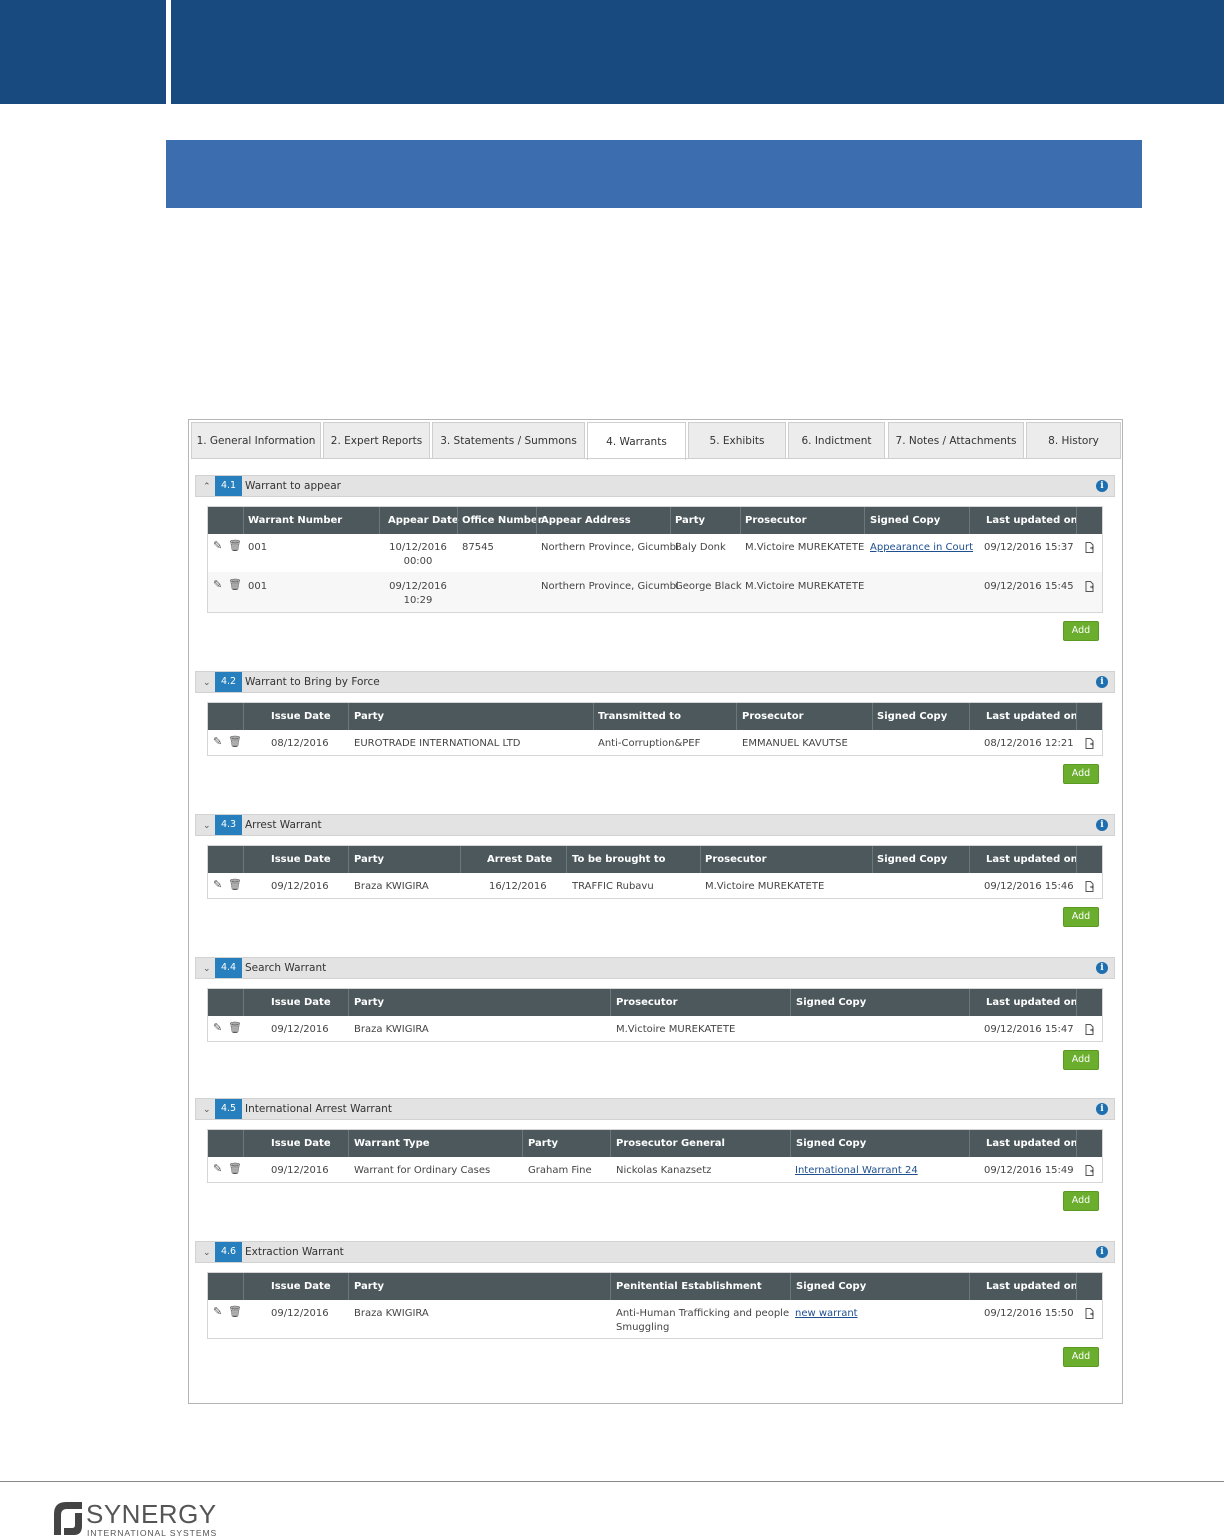 The width and height of the screenshot is (1224, 1538). I want to click on section-header: ⌄ 4.6 Extraction Warrant i, so click(655, 1252).